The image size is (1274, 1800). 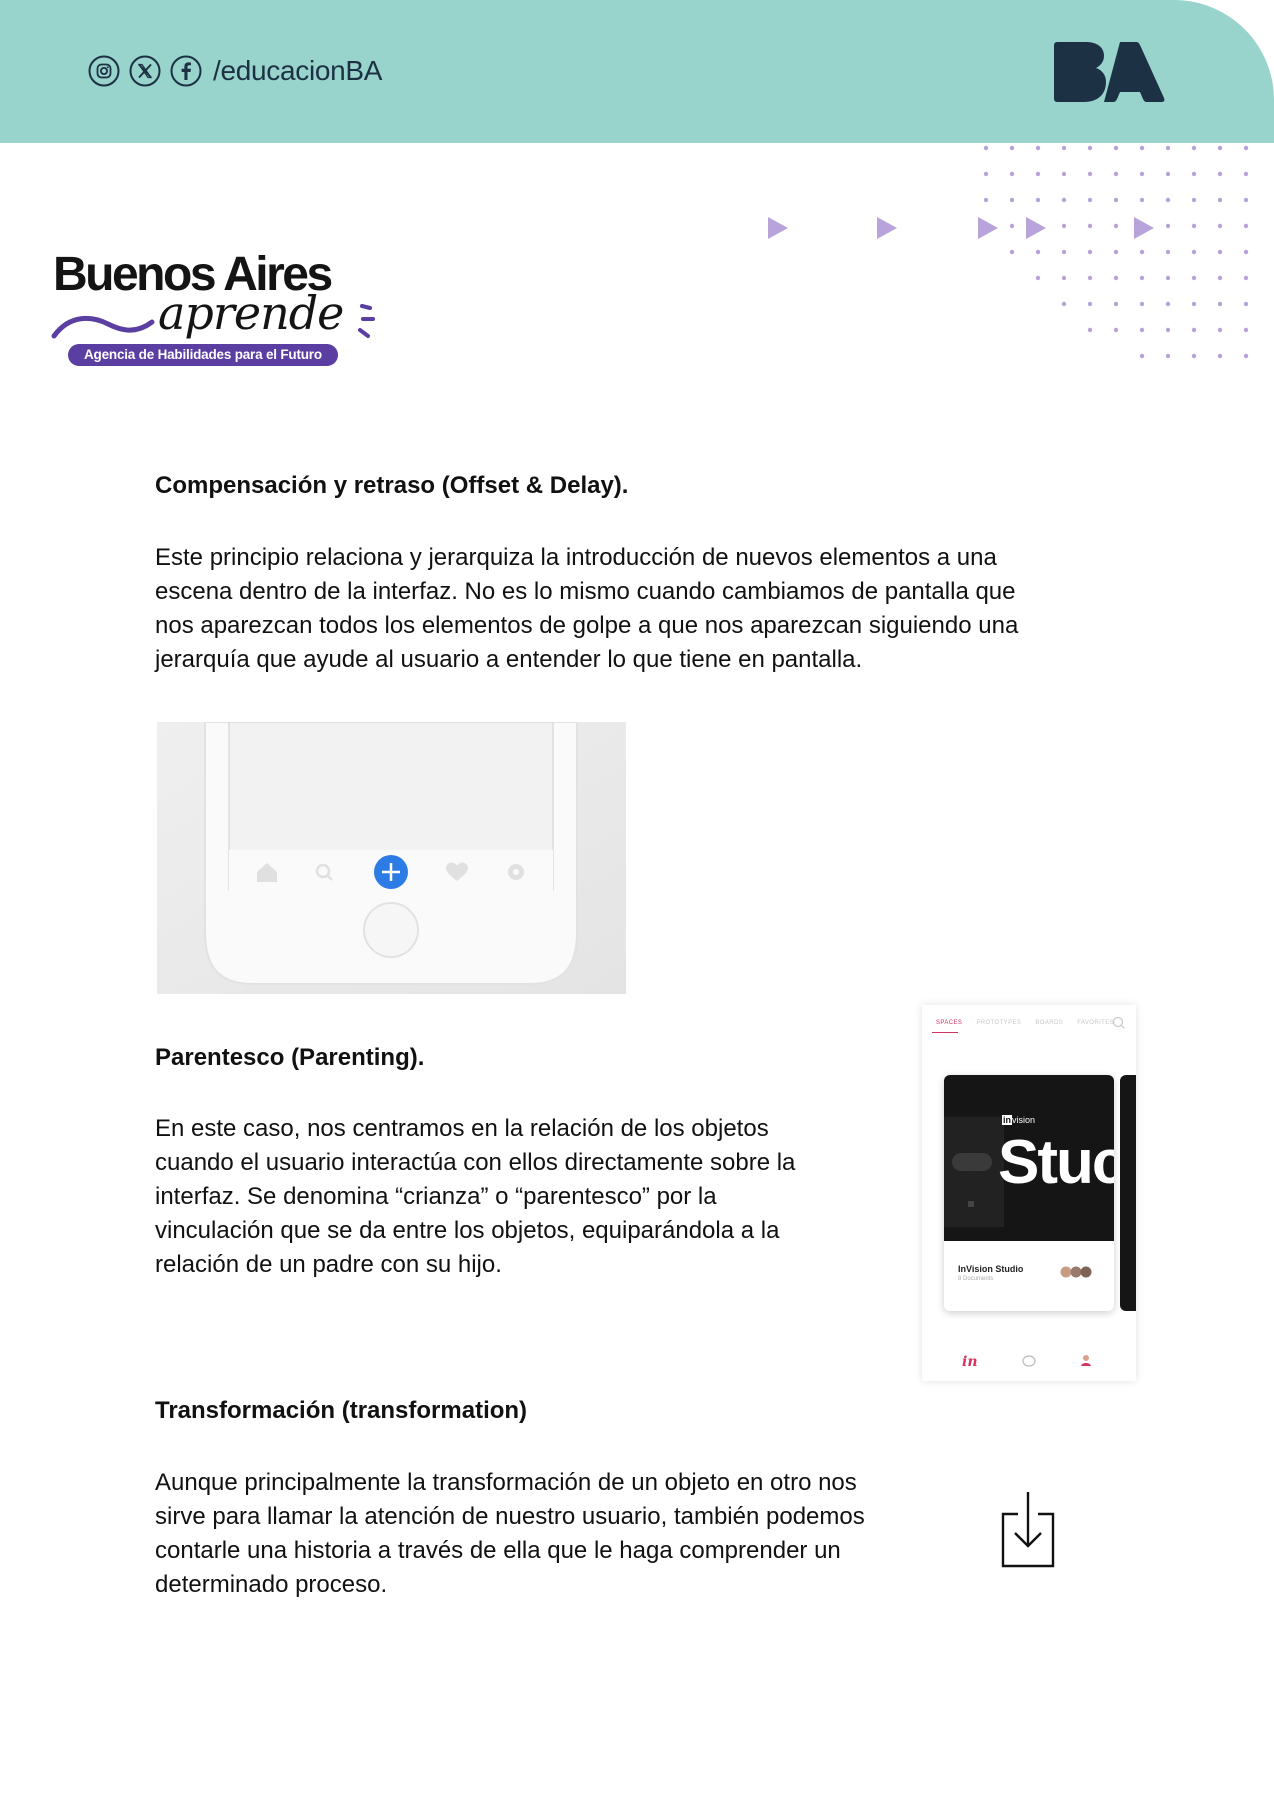 What do you see at coordinates (251, 313) in the screenshot?
I see `brand-line2: aprende` at bounding box center [251, 313].